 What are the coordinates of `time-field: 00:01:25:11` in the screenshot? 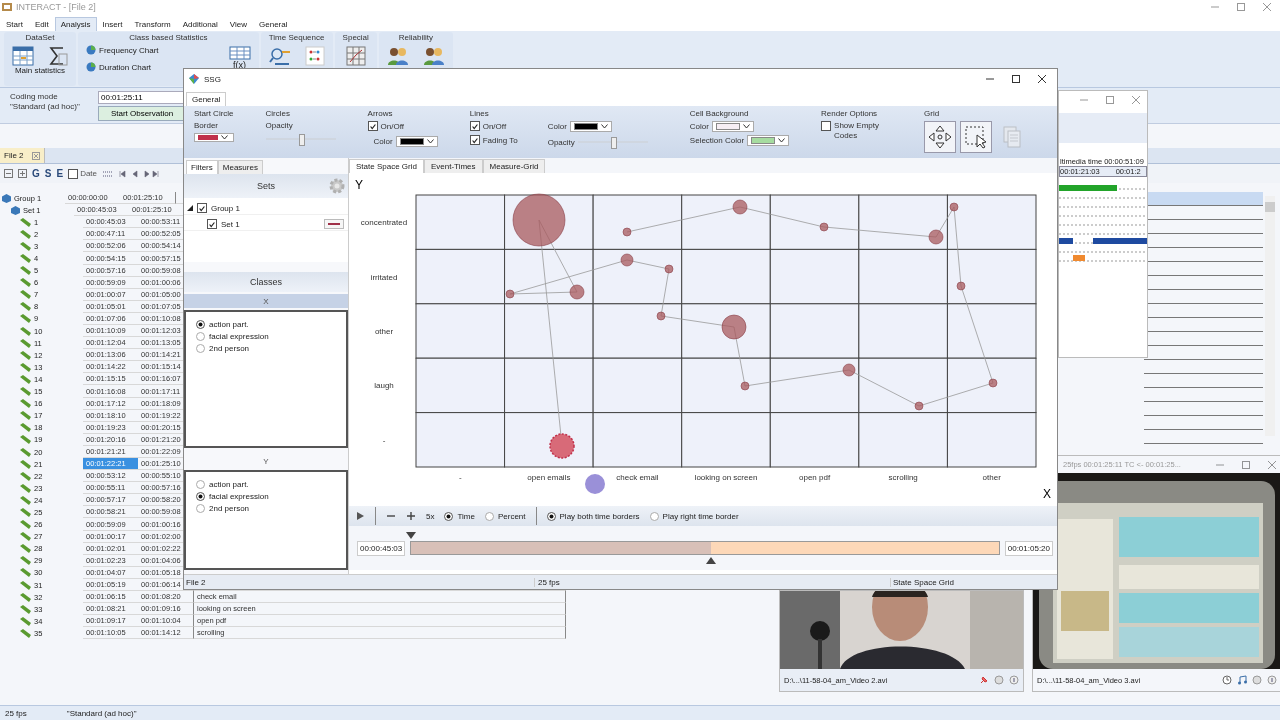 It's located at (142, 97).